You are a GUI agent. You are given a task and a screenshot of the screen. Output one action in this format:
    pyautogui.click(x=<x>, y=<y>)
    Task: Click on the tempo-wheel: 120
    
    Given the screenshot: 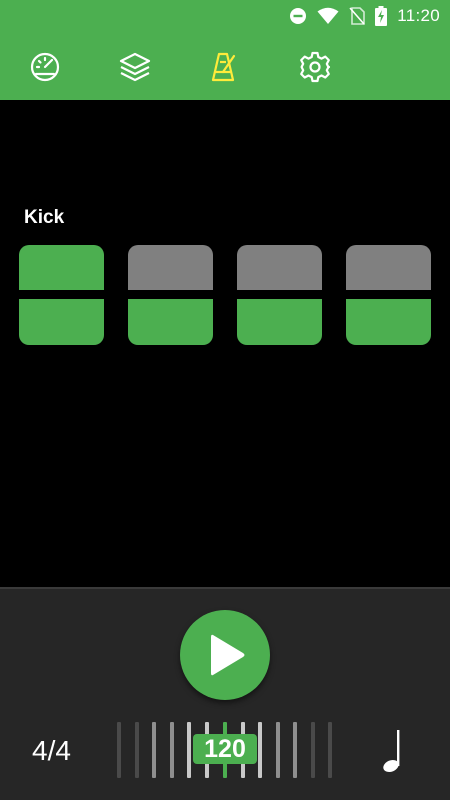 What is the action you would take?
    pyautogui.click(x=225, y=749)
    